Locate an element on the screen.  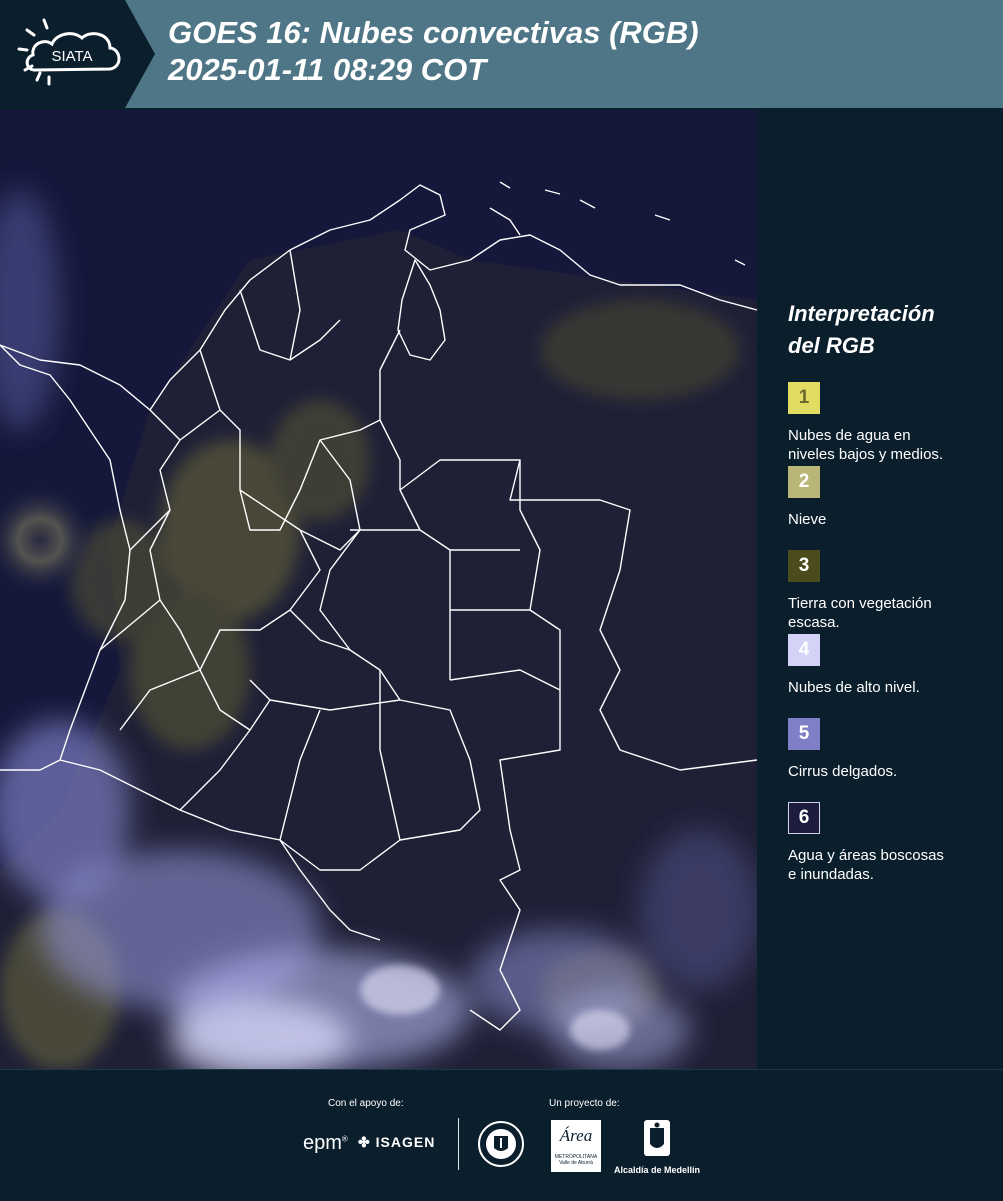
legend-label: Nubes de alto nivel. is located at coordinates (888, 687).